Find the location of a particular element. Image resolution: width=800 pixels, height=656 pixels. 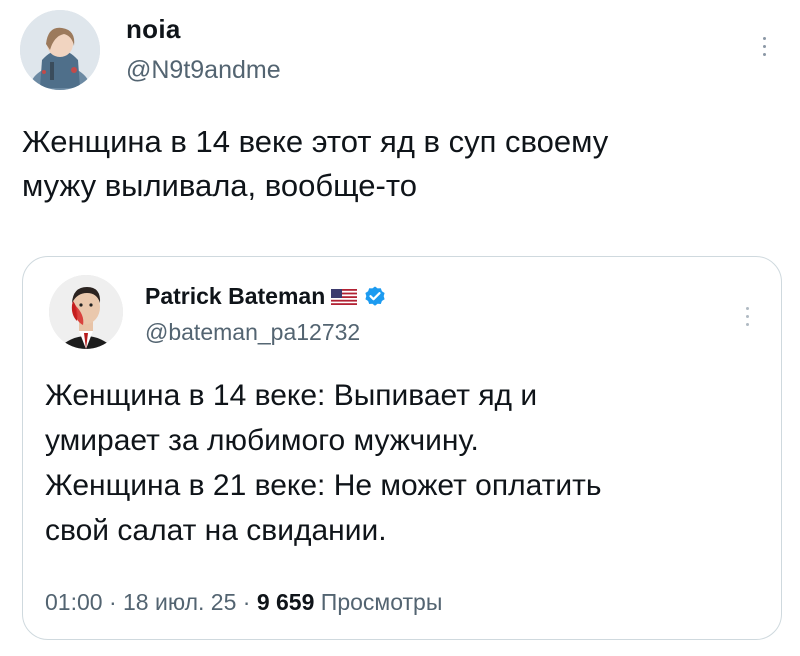

quoted-tweet-meta: 01:00 · 18 июл. 25 · 9 659 Просмотры is located at coordinates (243, 602).